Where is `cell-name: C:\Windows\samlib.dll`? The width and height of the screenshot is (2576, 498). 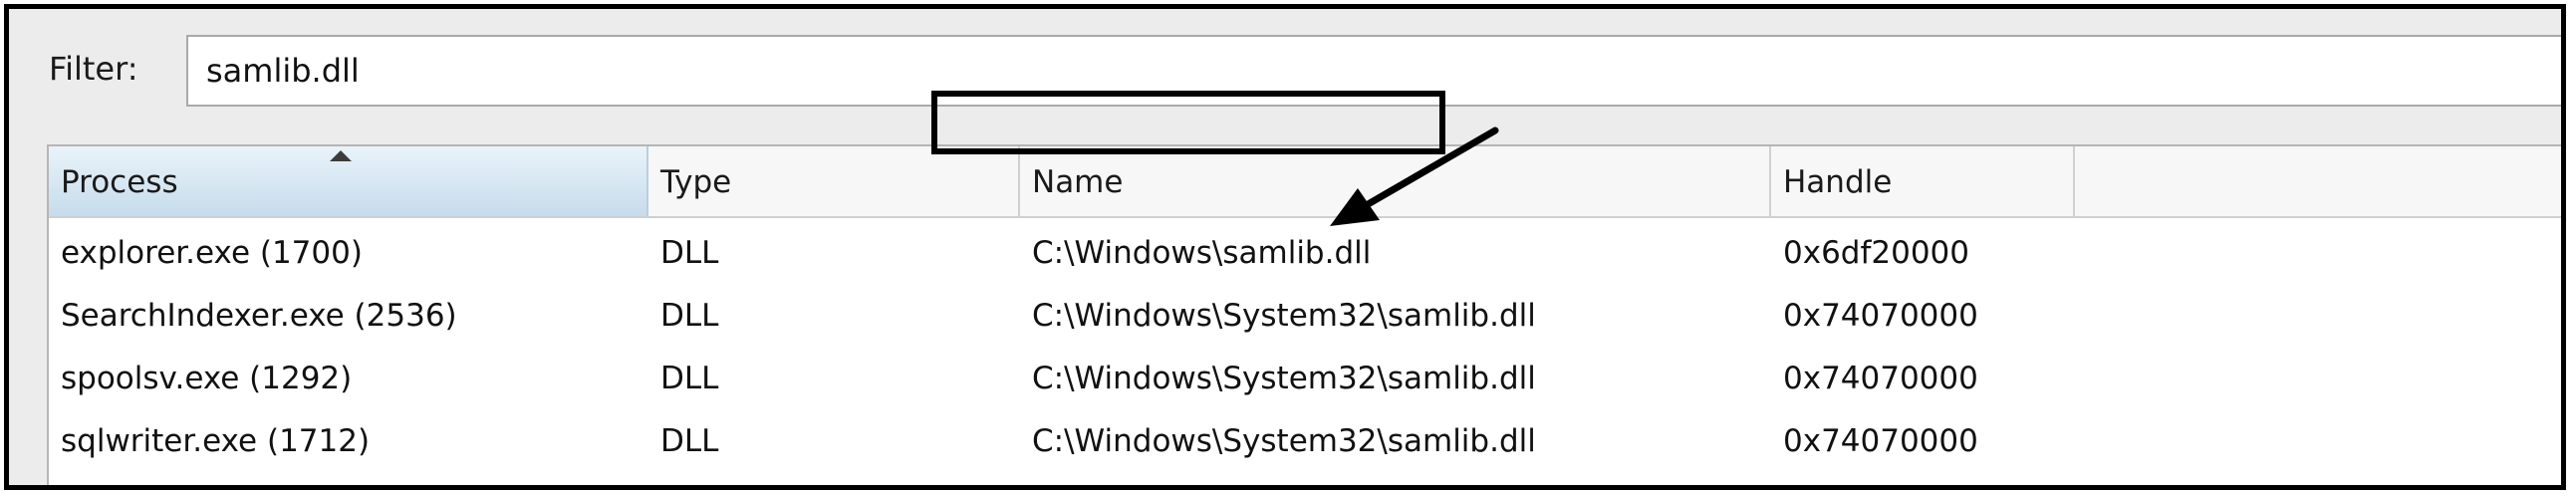
cell-name: C:\Windows\samlib.dll is located at coordinates (1202, 253).